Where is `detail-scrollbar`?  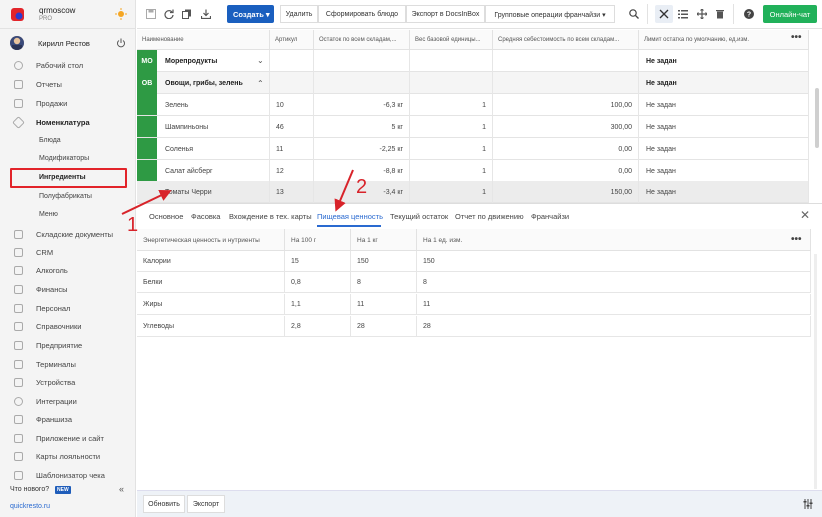 detail-scrollbar is located at coordinates (815, 371).